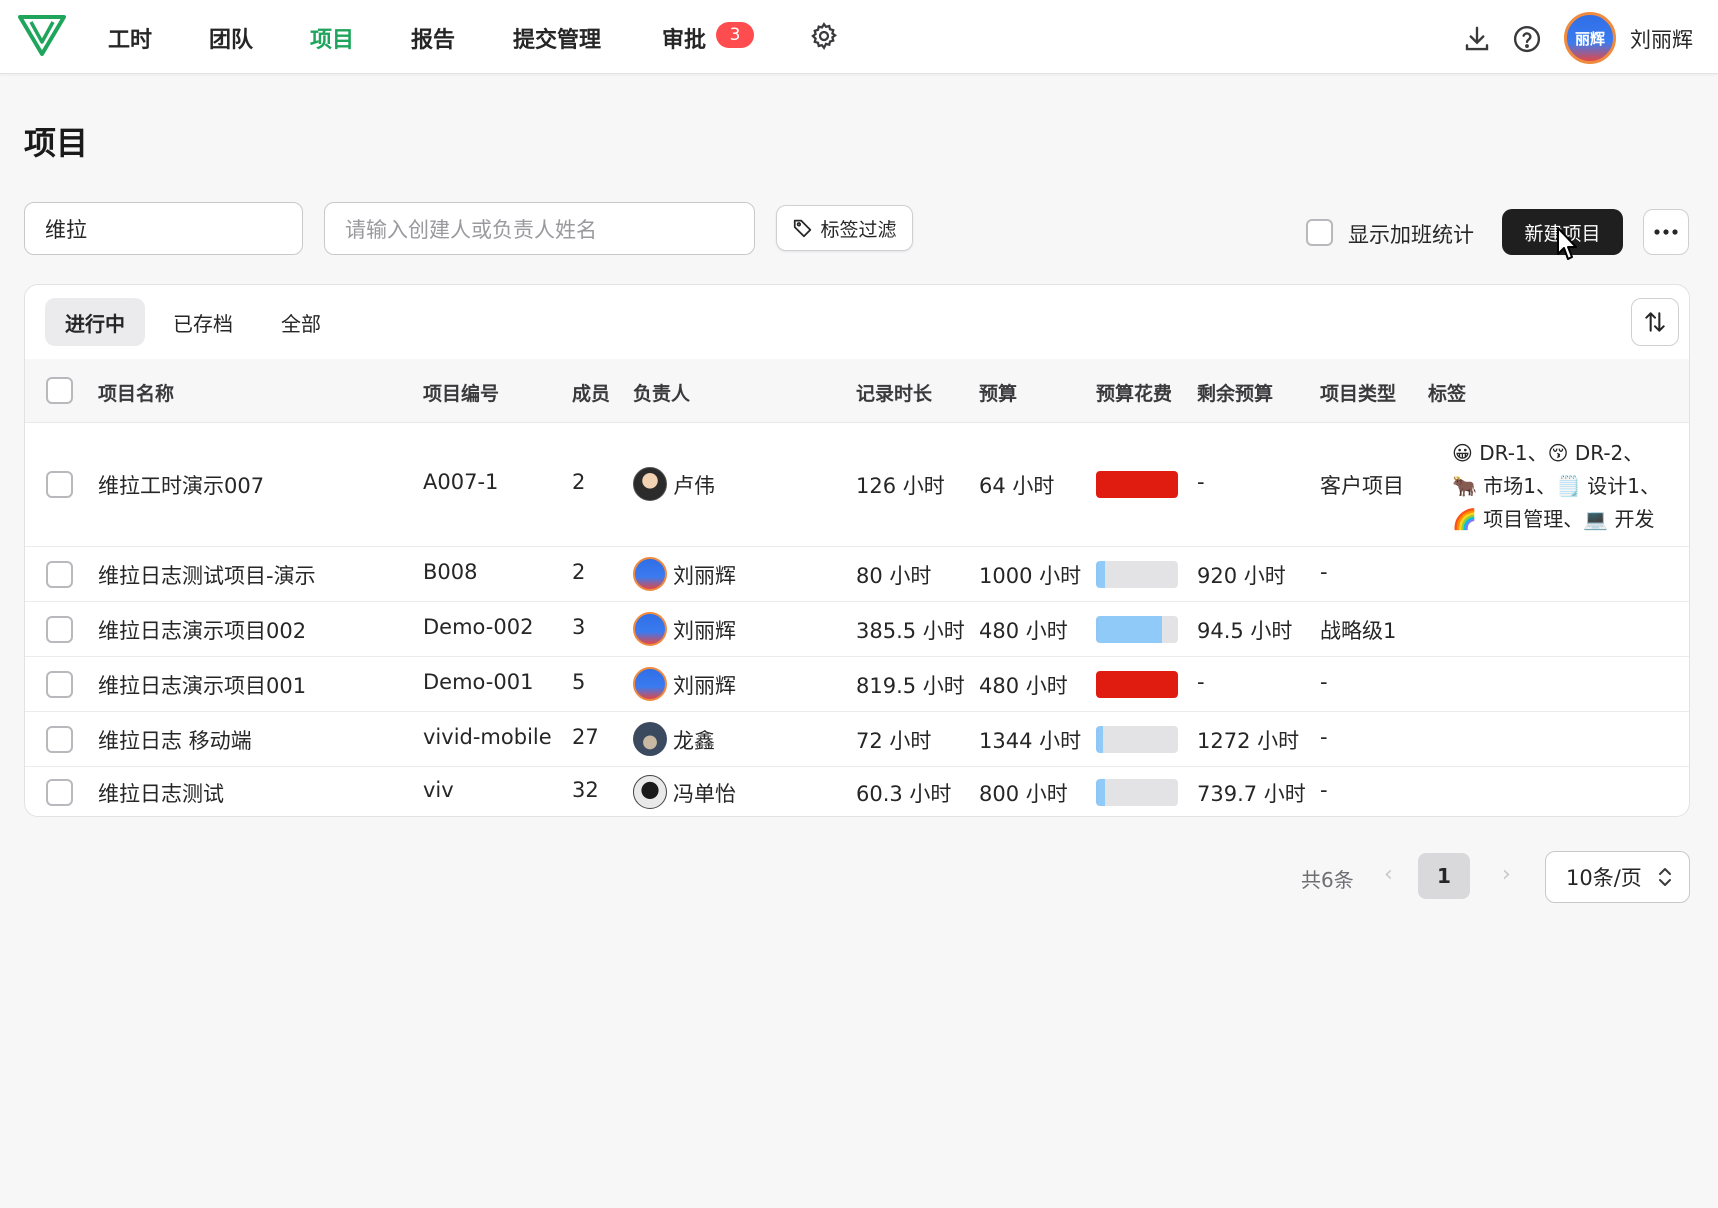  I want to click on column-header-project-type: 项目类型, so click(1358, 392).